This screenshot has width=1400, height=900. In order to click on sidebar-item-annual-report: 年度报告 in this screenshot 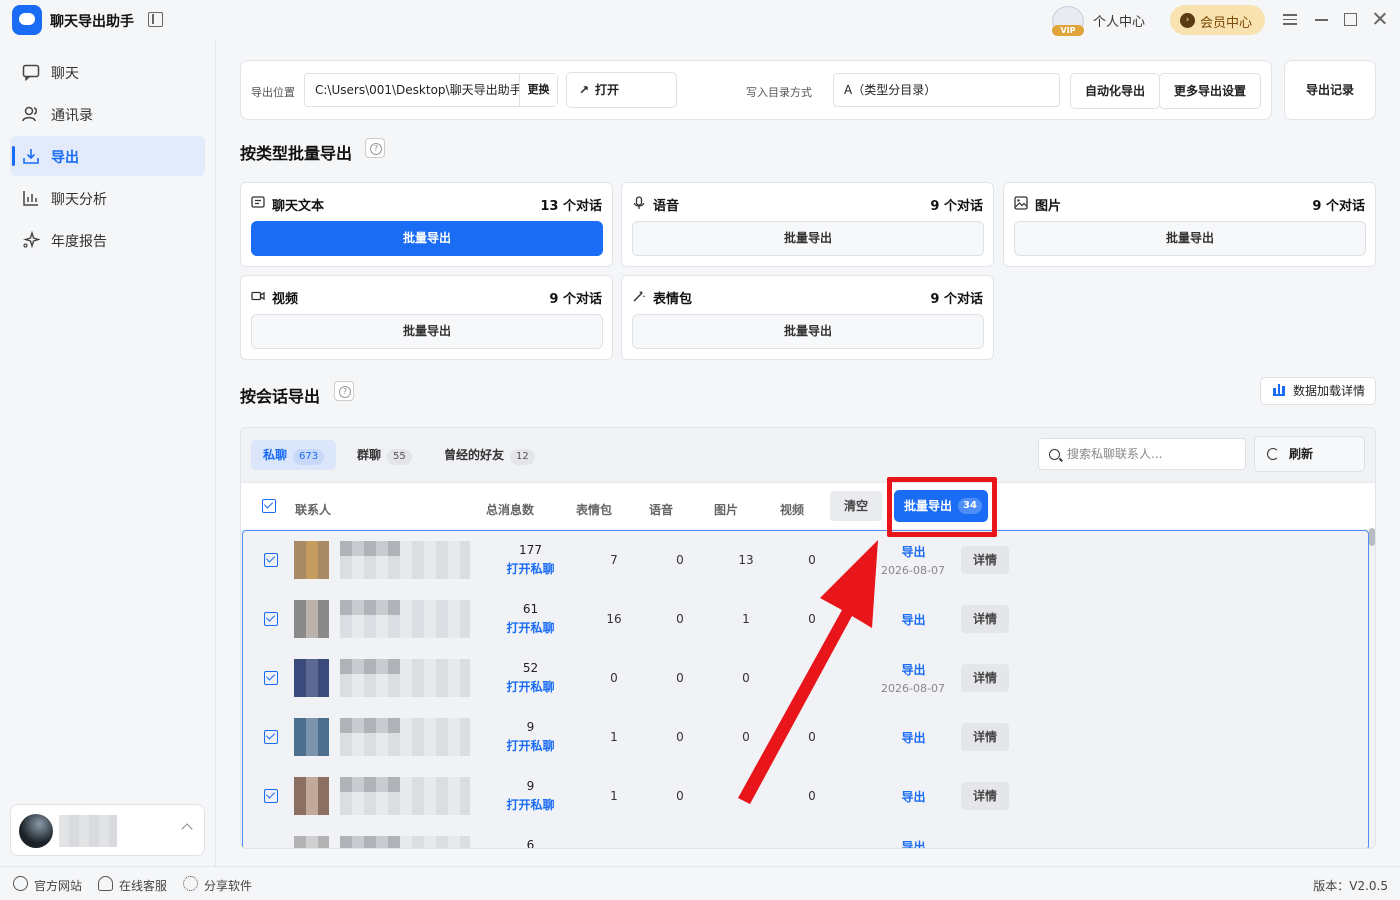, I will do `click(107, 240)`.